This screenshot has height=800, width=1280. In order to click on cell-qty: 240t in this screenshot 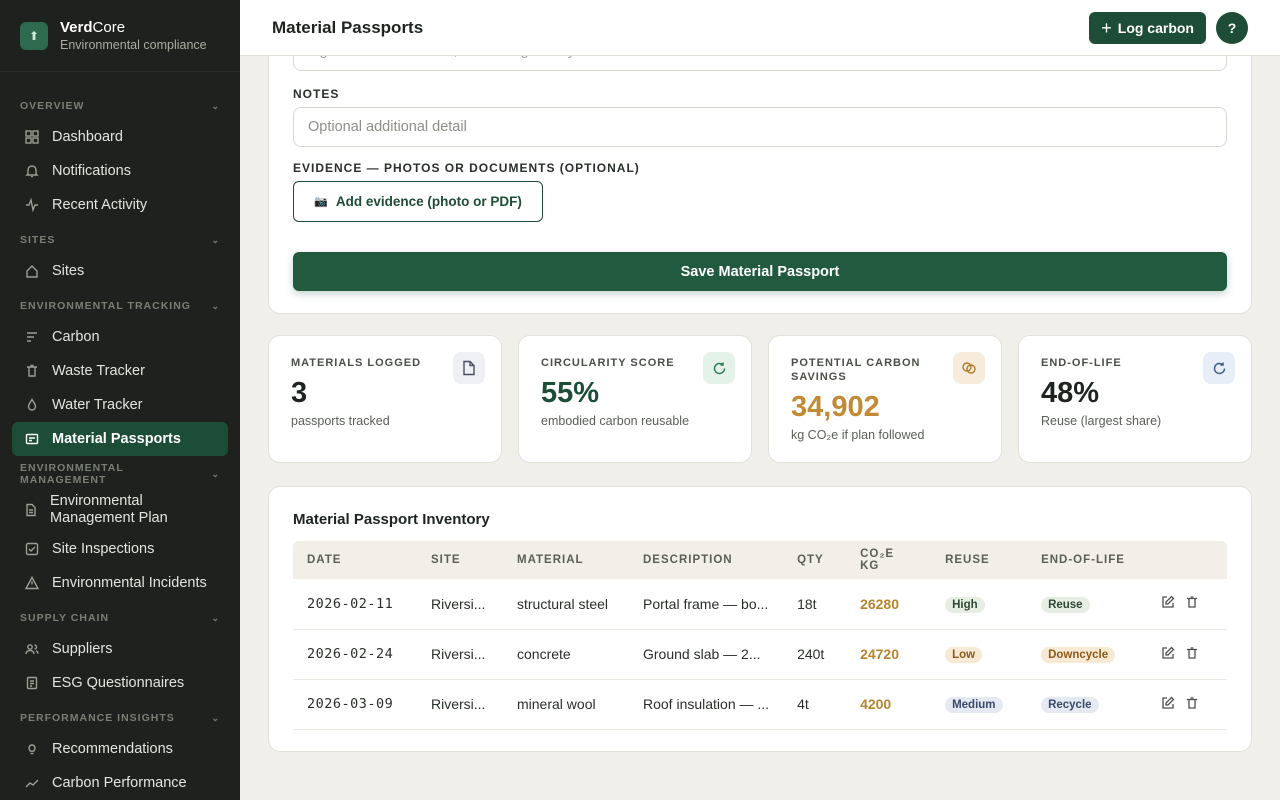, I will do `click(815, 654)`.